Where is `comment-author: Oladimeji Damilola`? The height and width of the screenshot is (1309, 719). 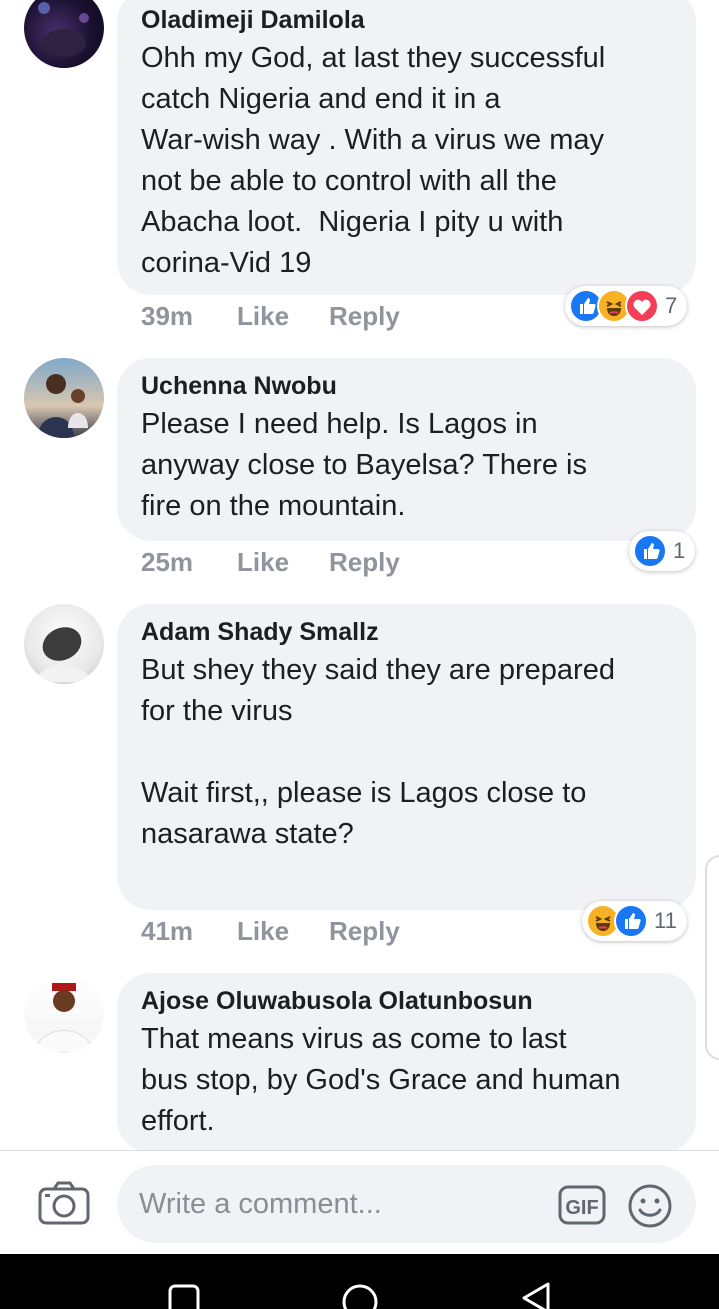 comment-author: Oladimeji Damilola is located at coordinates (406, 20).